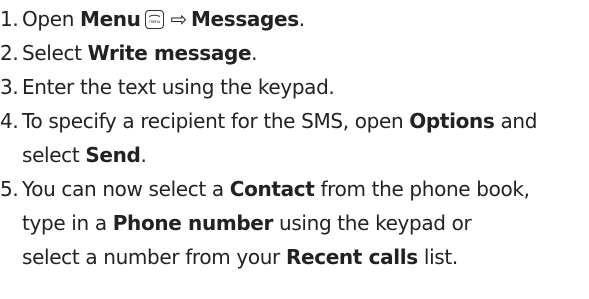  Describe the element at coordinates (216, 121) in the screenshot. I see `text-segment: To specify a recipient for the SMS, open` at that location.